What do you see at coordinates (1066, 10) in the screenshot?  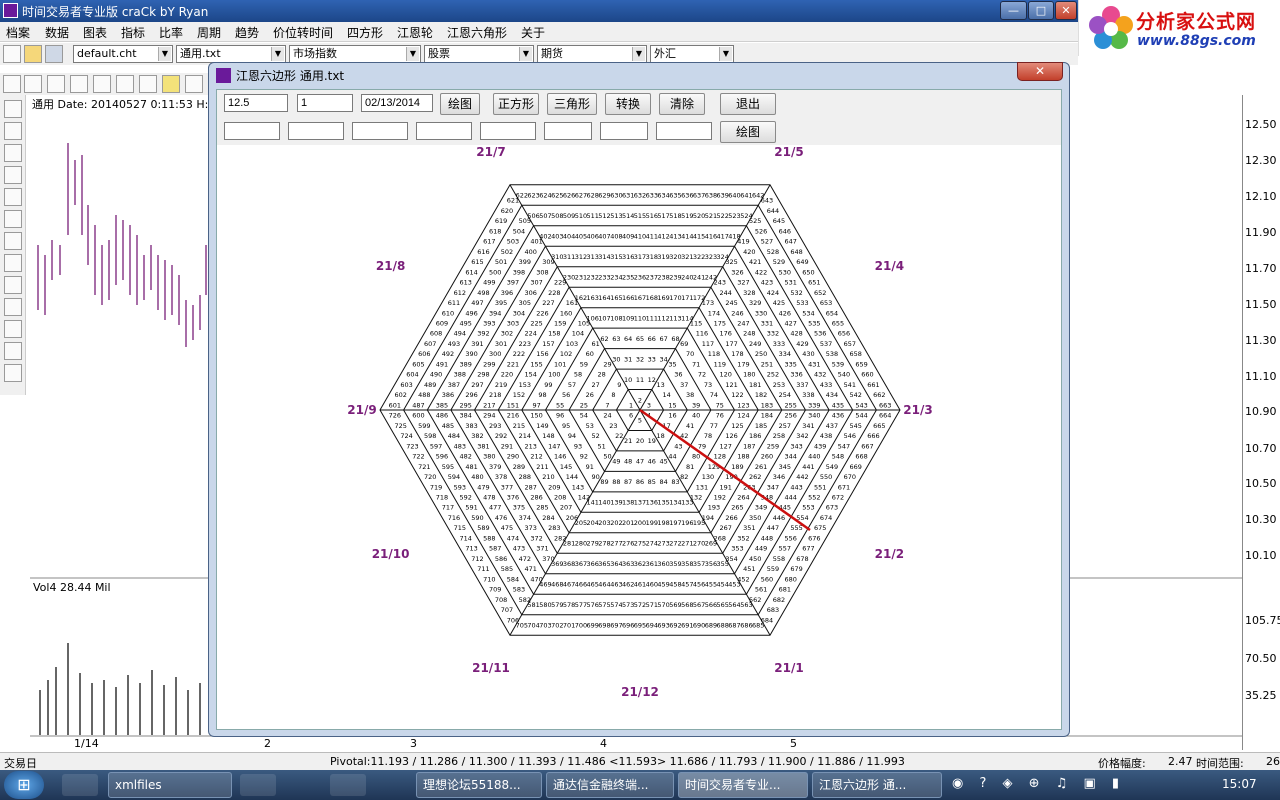 I see `close-button: ✕` at bounding box center [1066, 10].